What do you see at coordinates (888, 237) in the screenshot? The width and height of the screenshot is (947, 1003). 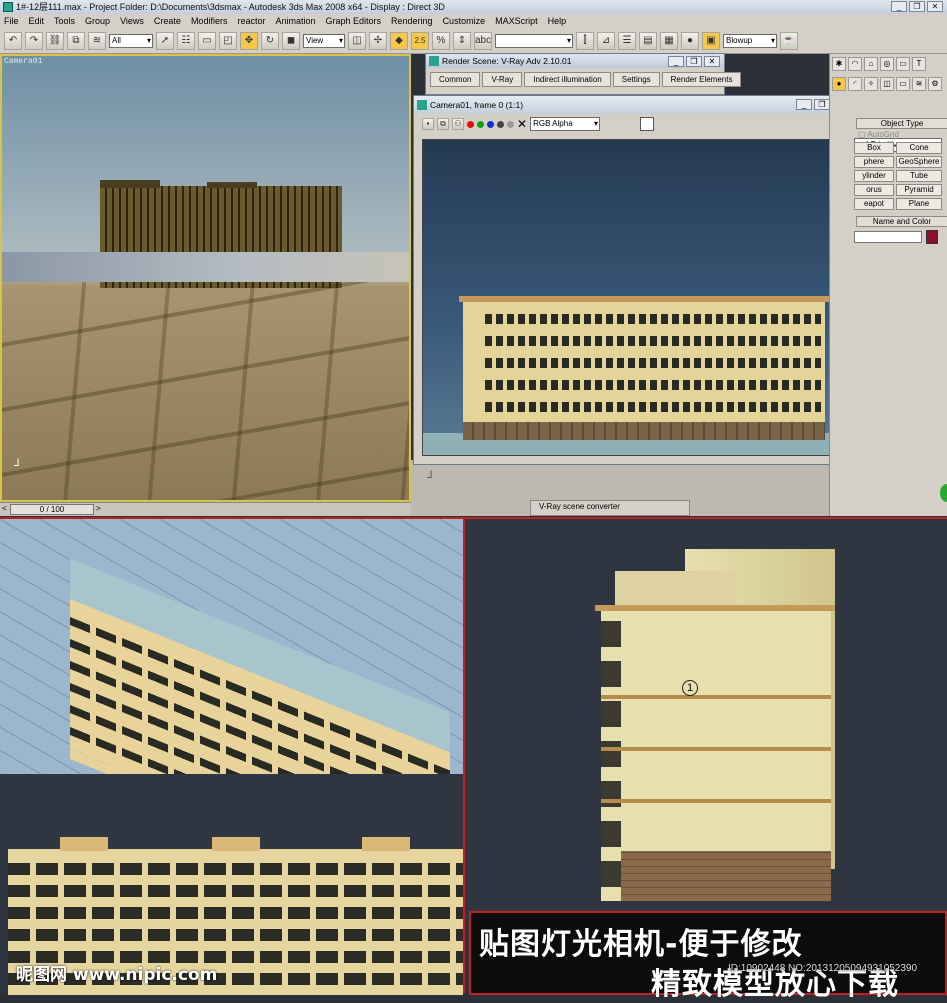 I see `object-name-input` at bounding box center [888, 237].